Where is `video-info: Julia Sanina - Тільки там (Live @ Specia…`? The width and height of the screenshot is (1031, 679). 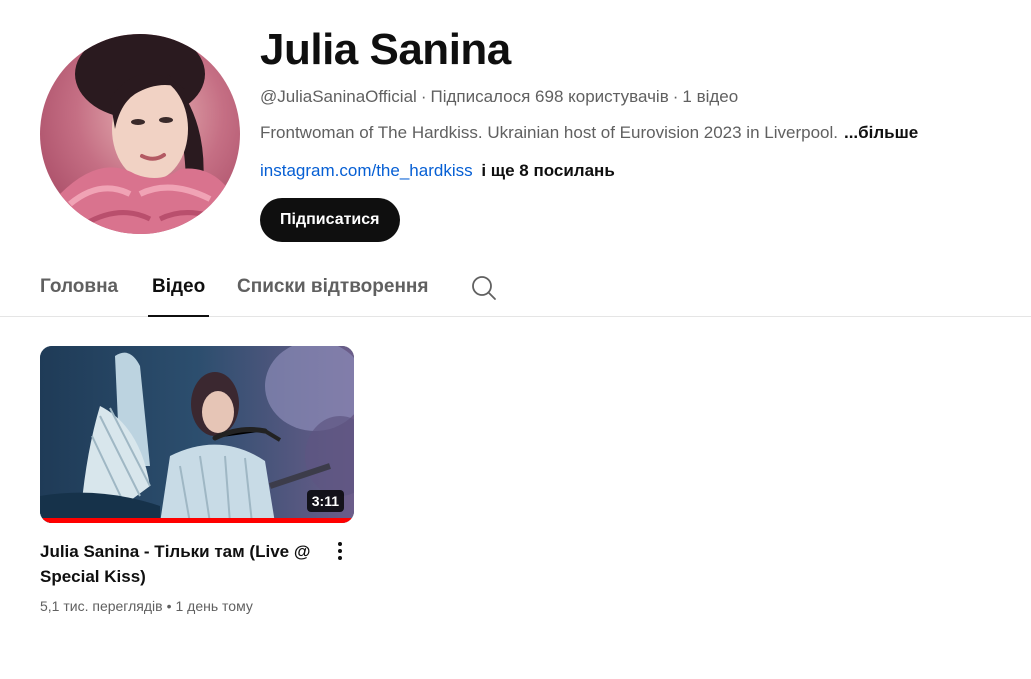 video-info: Julia Sanina - Тільки там (Live @ Specia… is located at coordinates (197, 577).